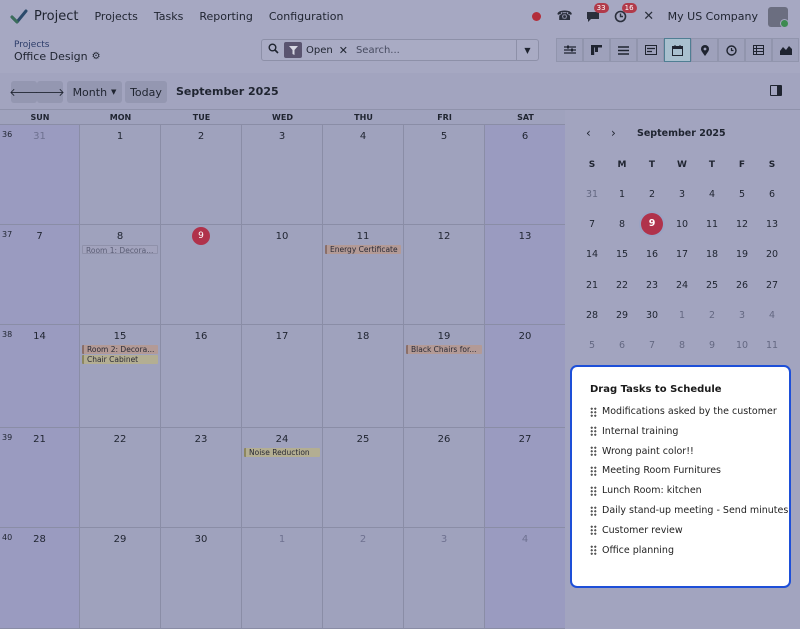 The image size is (800, 629). Describe the element at coordinates (40, 578) in the screenshot. I see `calendar-day-cell: 28 40` at that location.